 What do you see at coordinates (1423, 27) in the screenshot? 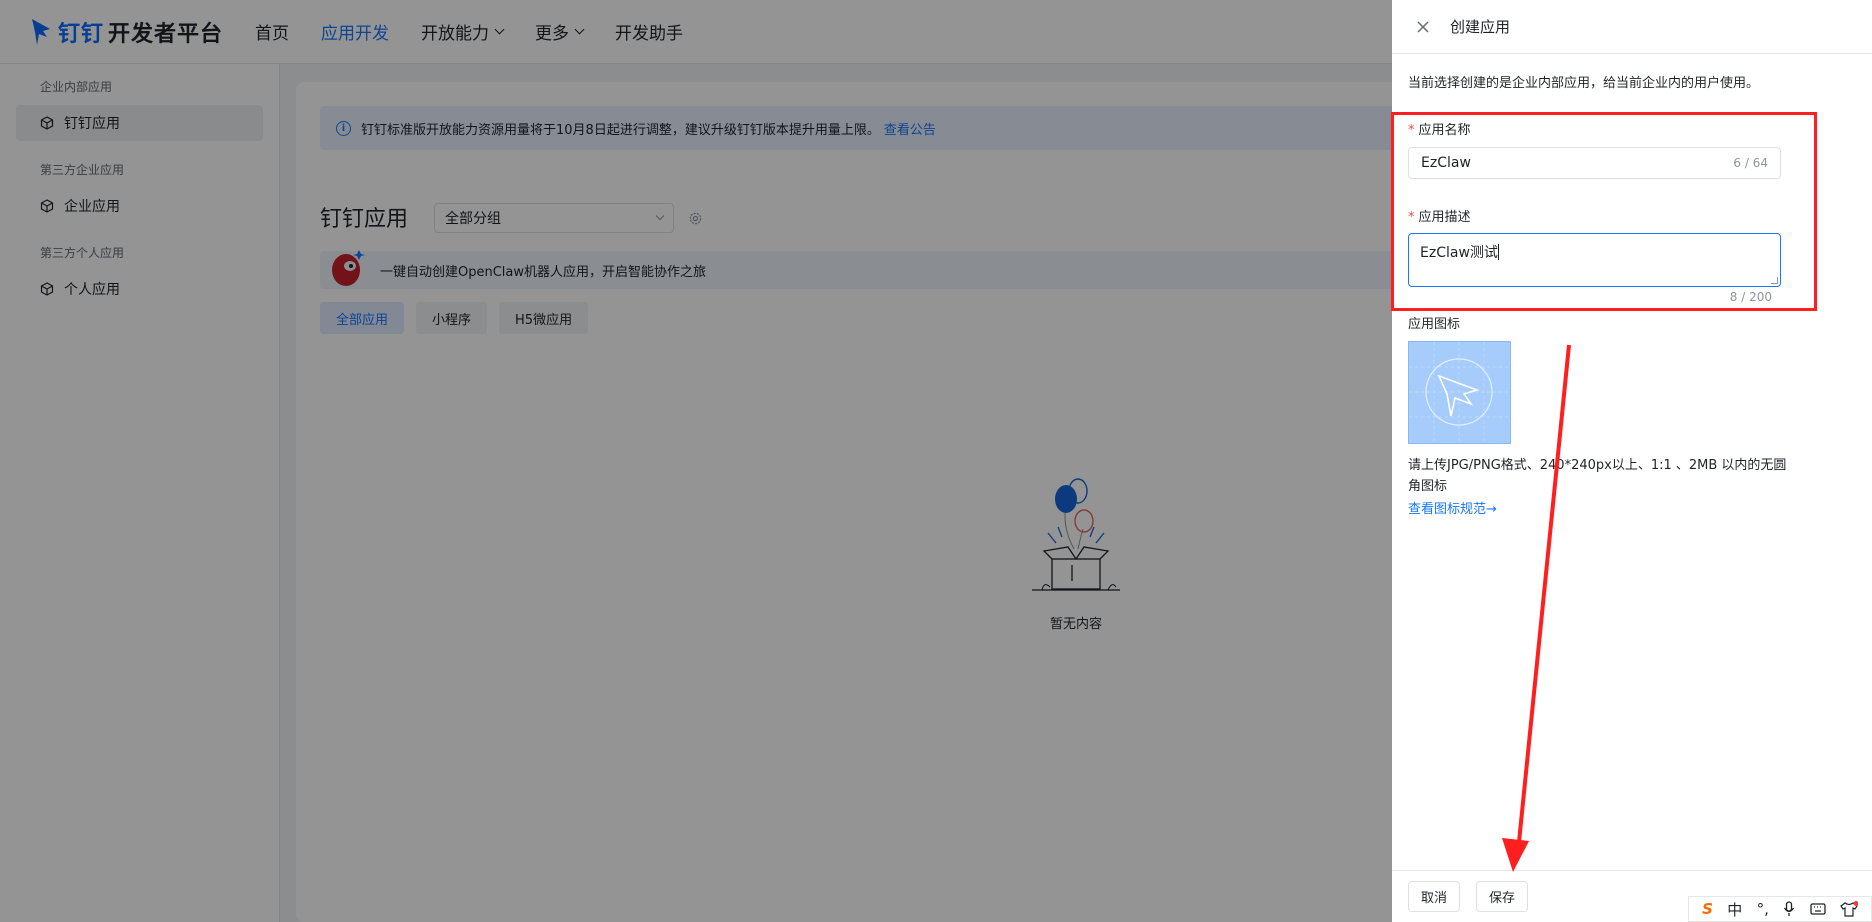
I see `close-icon` at bounding box center [1423, 27].